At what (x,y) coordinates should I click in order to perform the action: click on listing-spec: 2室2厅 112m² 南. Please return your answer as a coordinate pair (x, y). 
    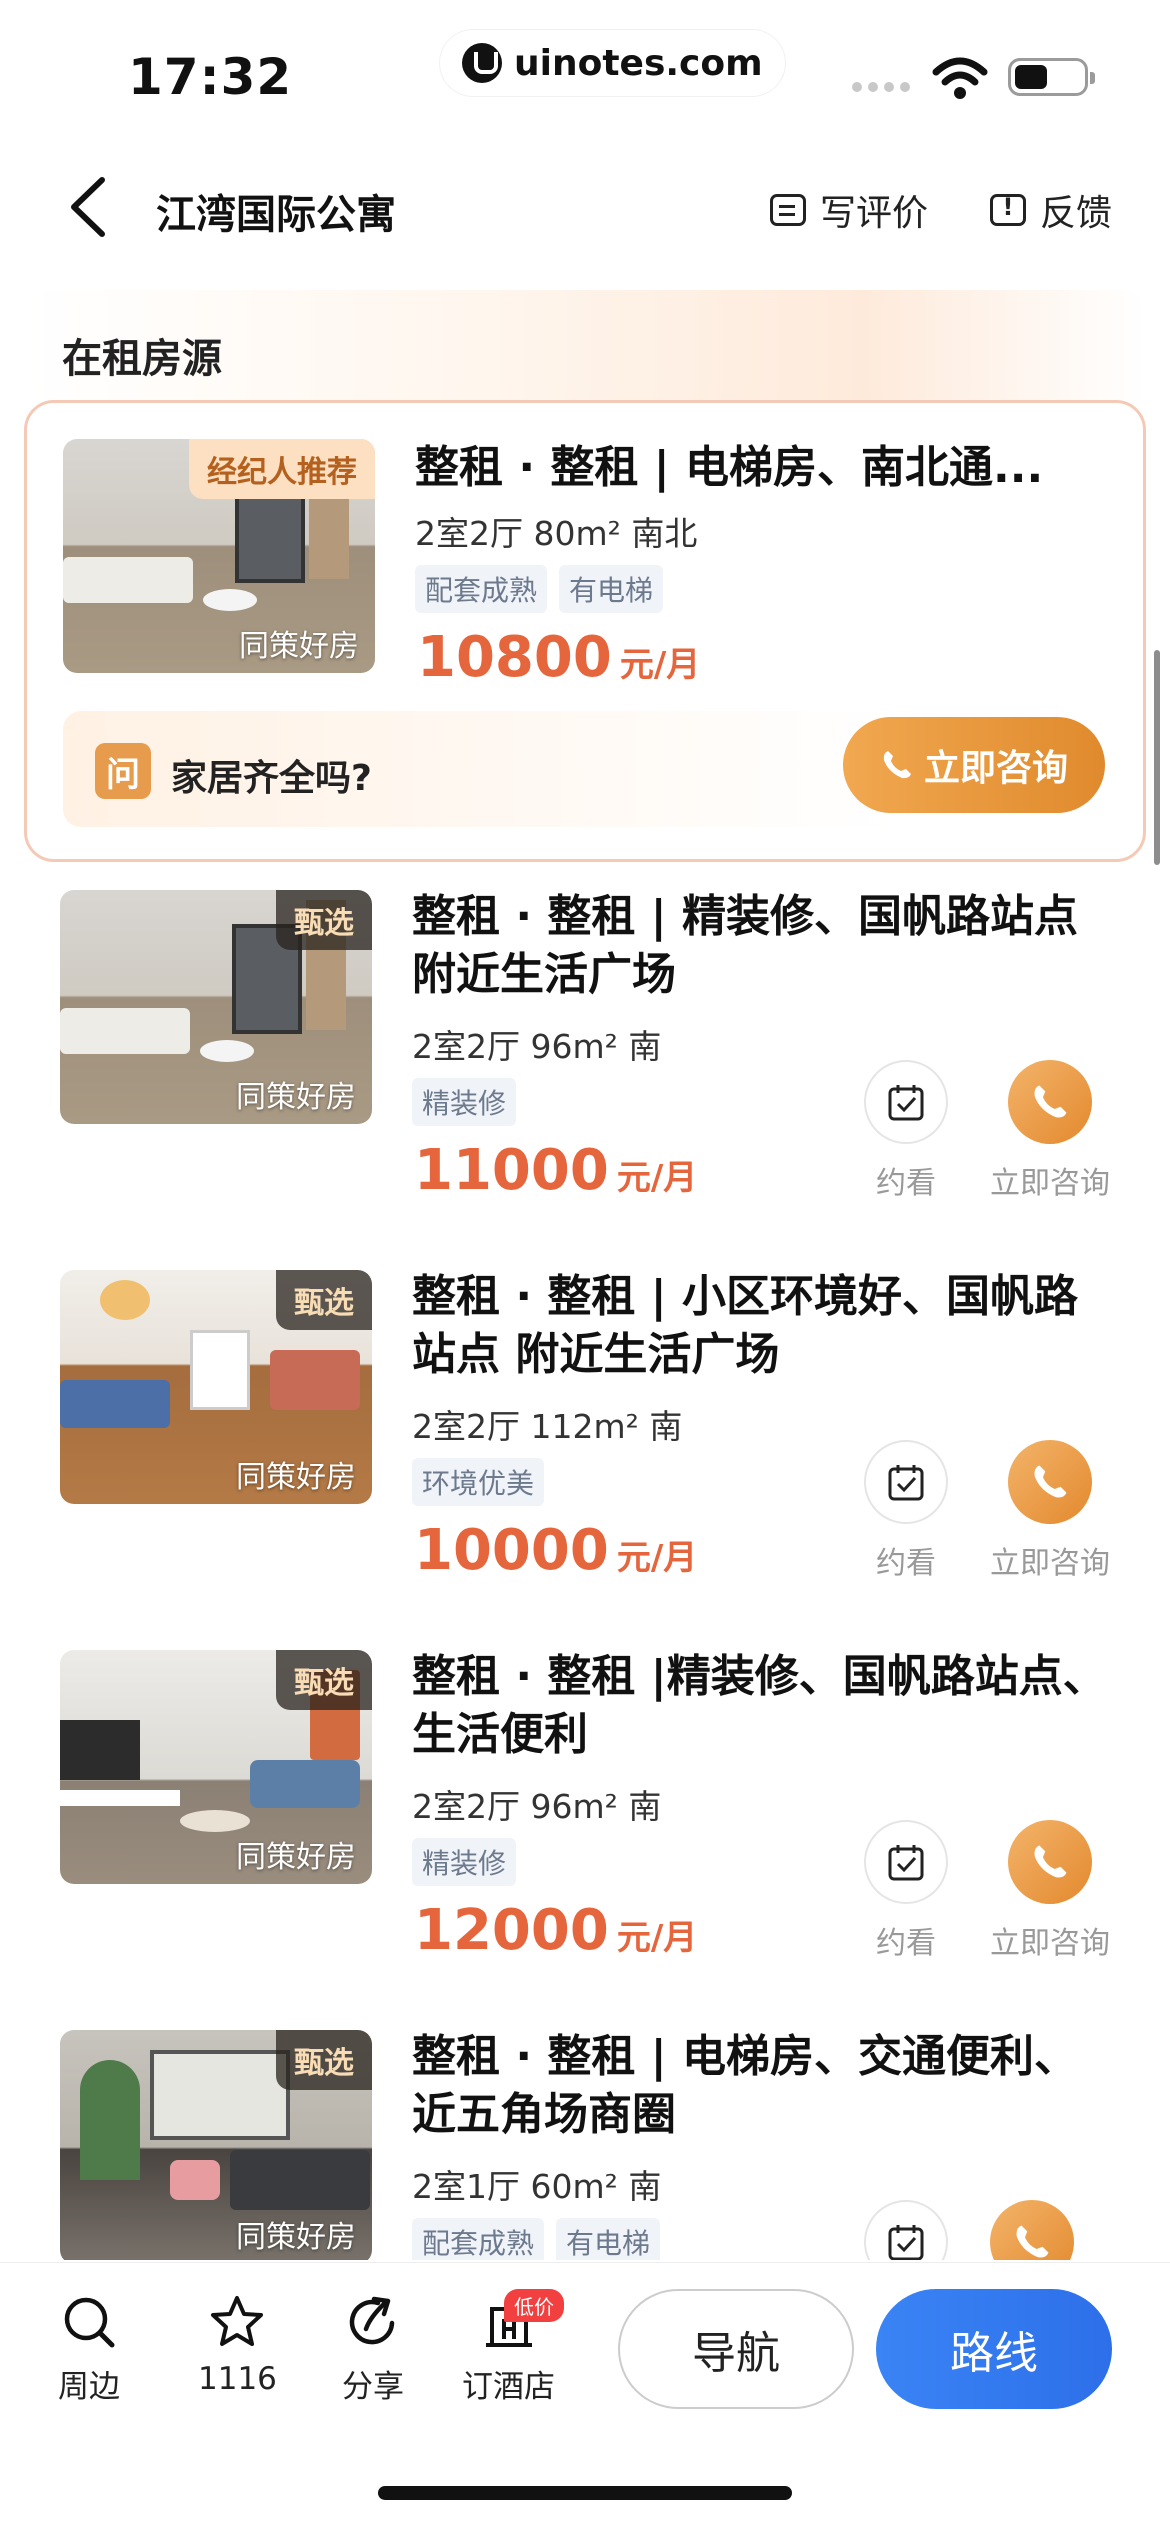
    Looking at the image, I should click on (547, 1426).